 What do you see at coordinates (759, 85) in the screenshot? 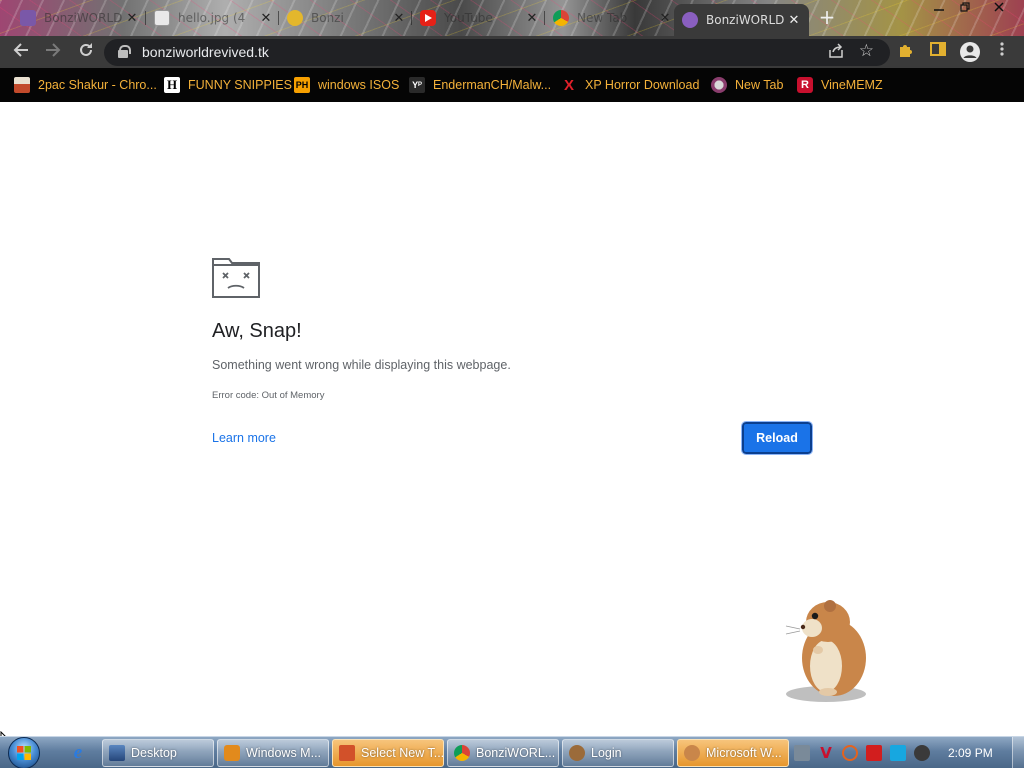
I see `bookmark-label: New Tab` at bounding box center [759, 85].